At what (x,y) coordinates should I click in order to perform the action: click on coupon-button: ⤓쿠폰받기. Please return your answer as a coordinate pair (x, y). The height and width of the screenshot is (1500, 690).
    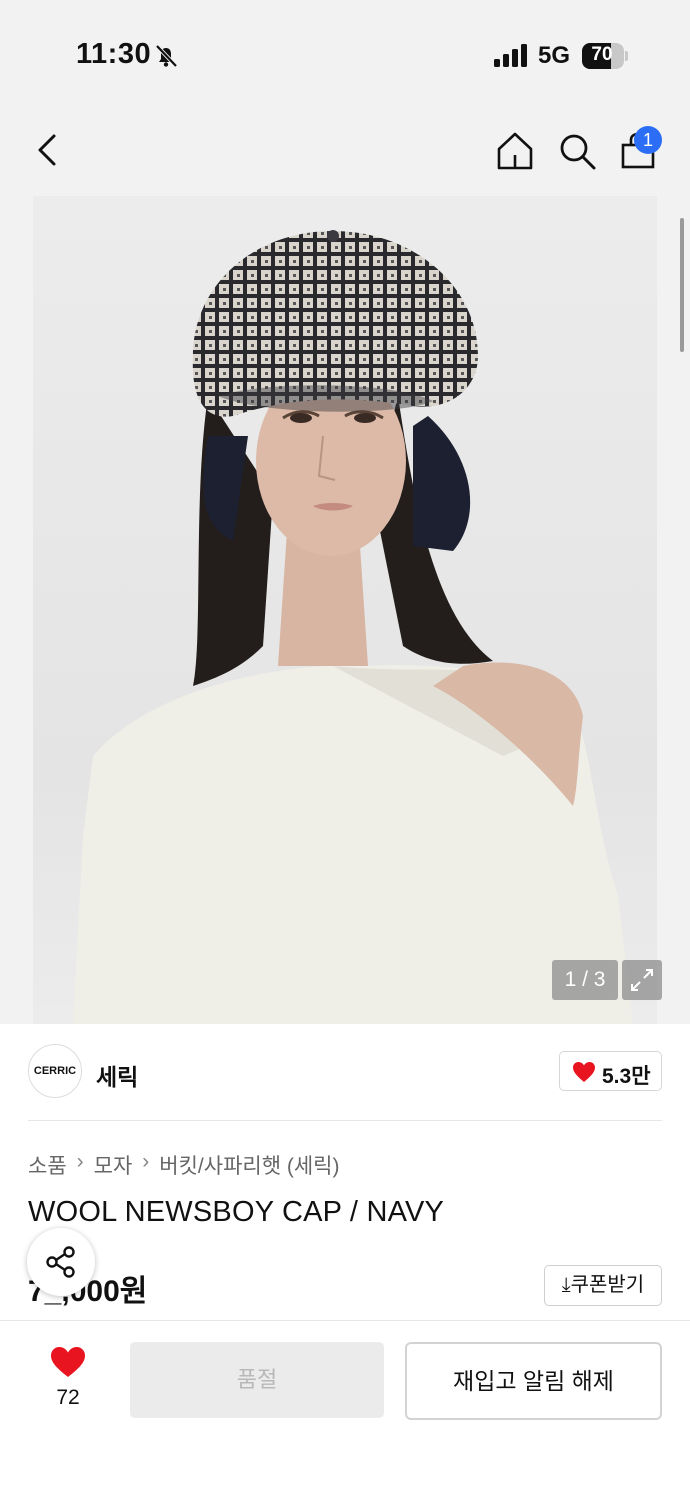
    Looking at the image, I should click on (603, 1285).